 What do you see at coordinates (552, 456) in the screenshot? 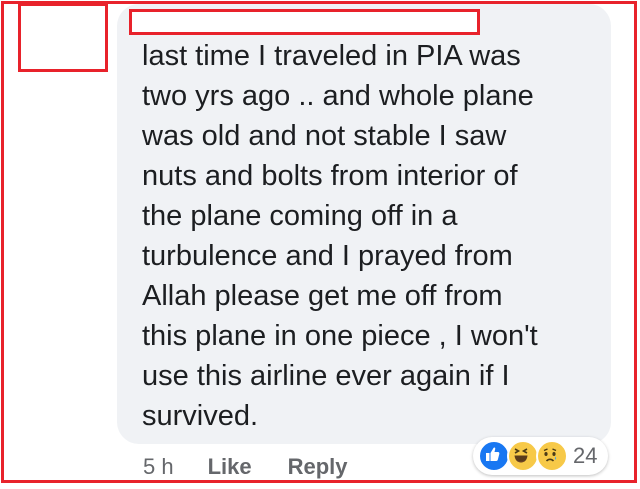
I see `sad-icon` at bounding box center [552, 456].